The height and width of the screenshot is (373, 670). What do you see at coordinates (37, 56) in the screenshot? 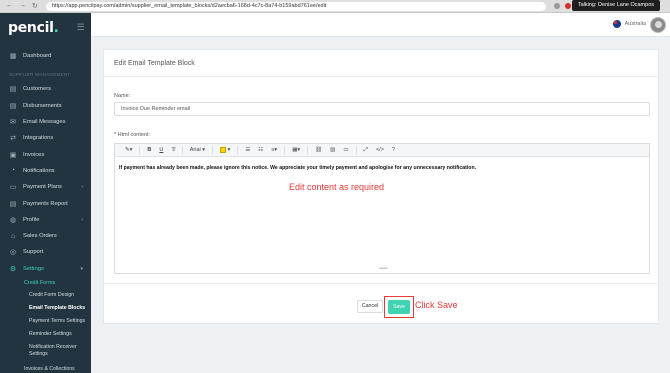
I see `sidebar-item-label: Dashboard` at bounding box center [37, 56].